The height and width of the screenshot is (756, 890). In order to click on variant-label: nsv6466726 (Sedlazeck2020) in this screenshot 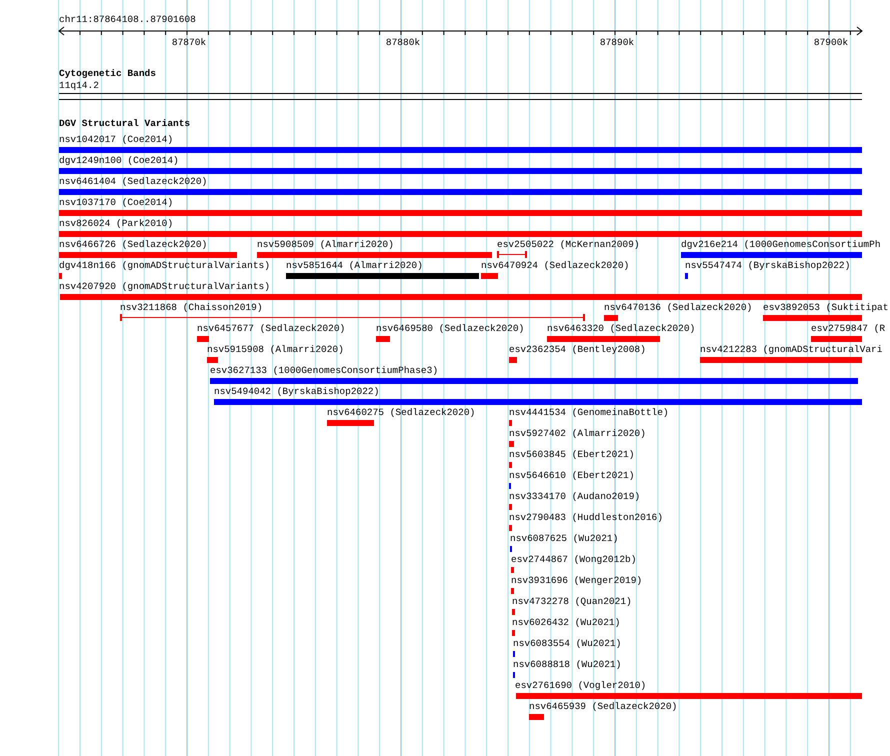, I will do `click(133, 245)`.